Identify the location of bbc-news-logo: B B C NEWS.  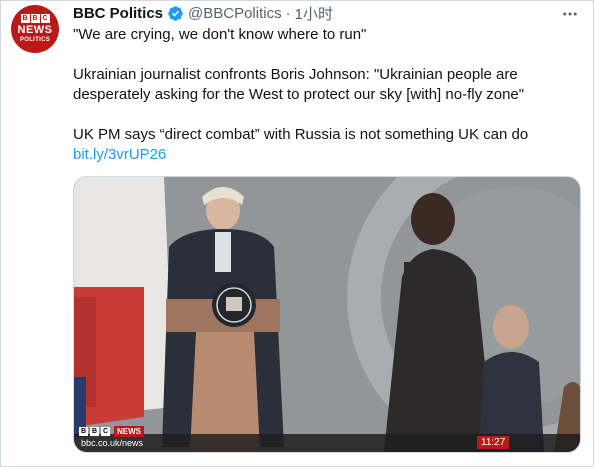
(111, 431).